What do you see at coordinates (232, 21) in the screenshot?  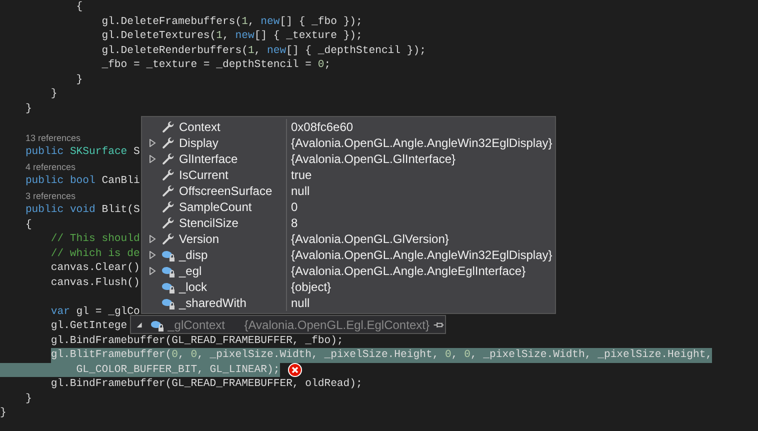 I see `code-line: gl.DeleteFramebuffers(1, new[] { _fbo });` at bounding box center [232, 21].